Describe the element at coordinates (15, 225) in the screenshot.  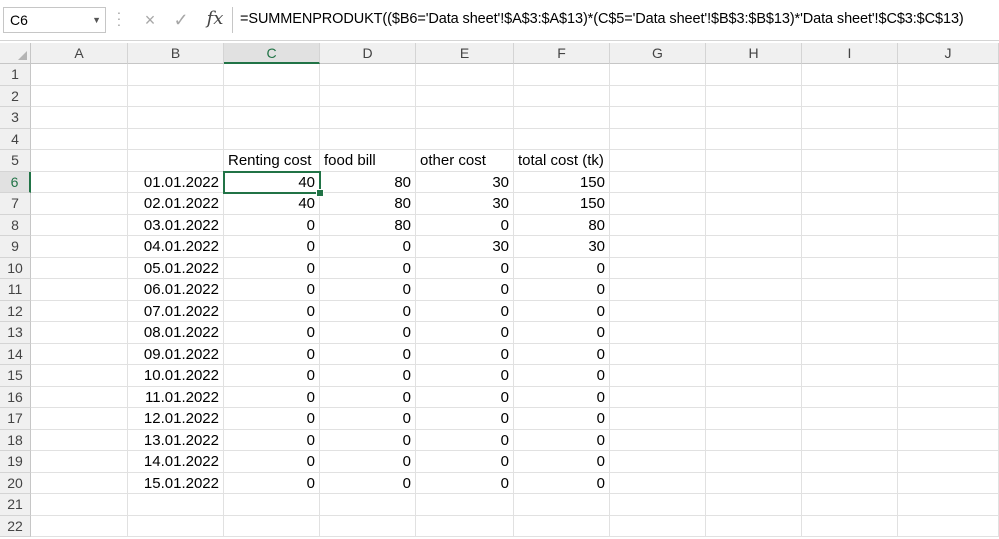
I see `row-header-8: 8` at that location.